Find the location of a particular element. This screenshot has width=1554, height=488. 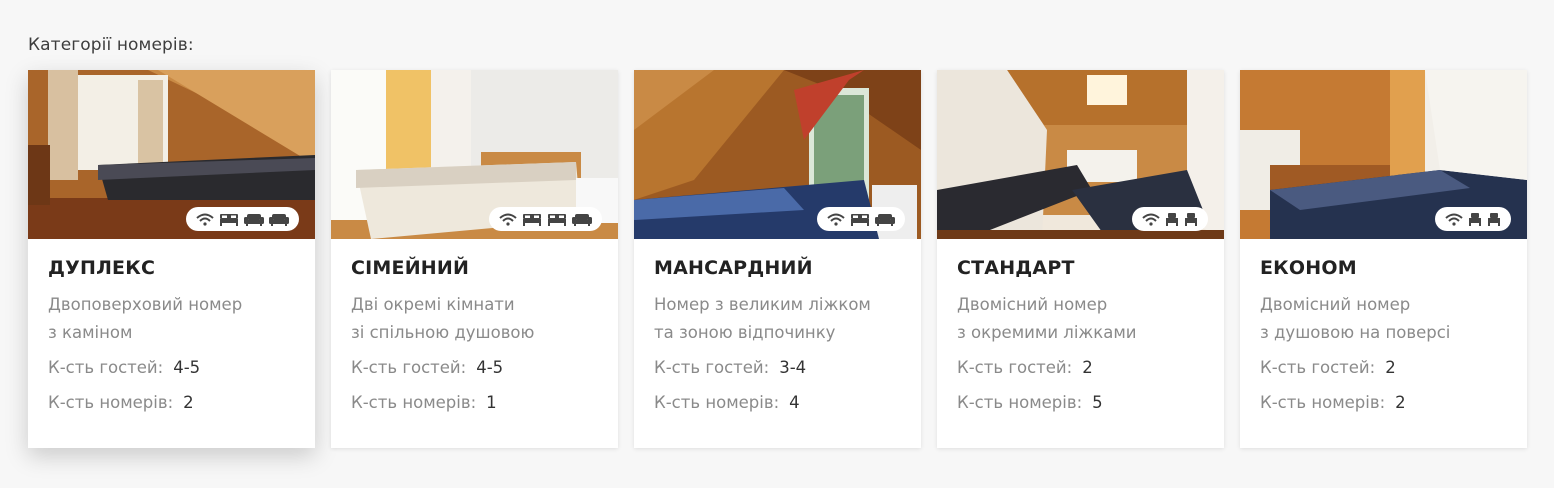

room-description: Дві окремі кімнати зі спільною душовою is located at coordinates (474, 319).